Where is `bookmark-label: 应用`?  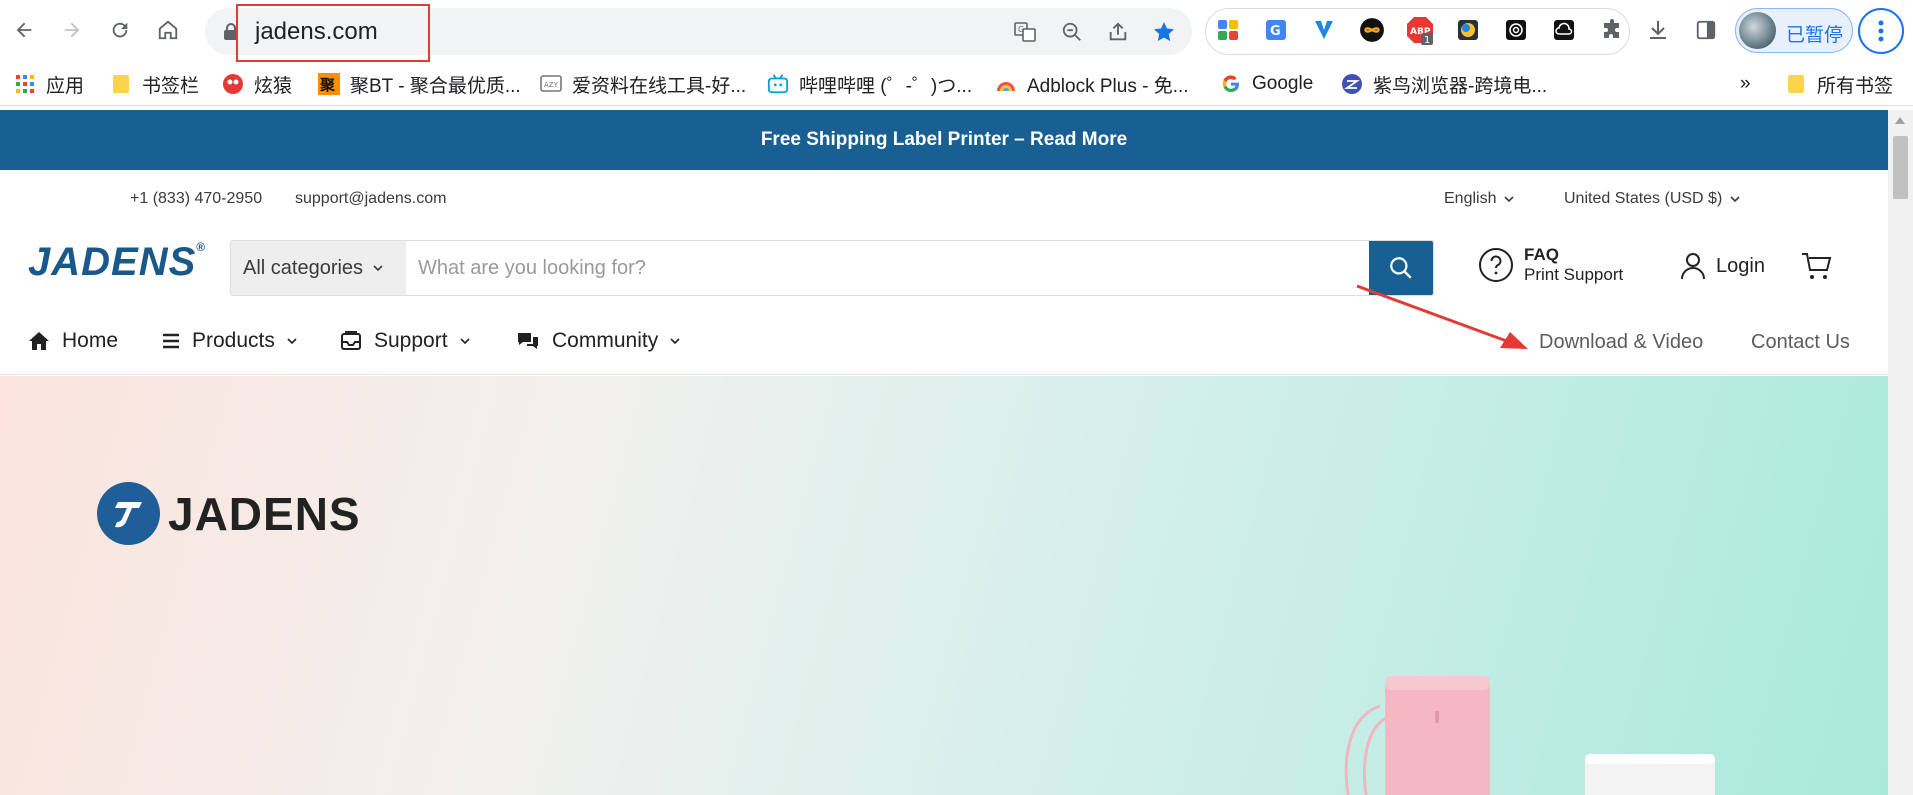
bookmark-label: 应用 is located at coordinates (65, 86).